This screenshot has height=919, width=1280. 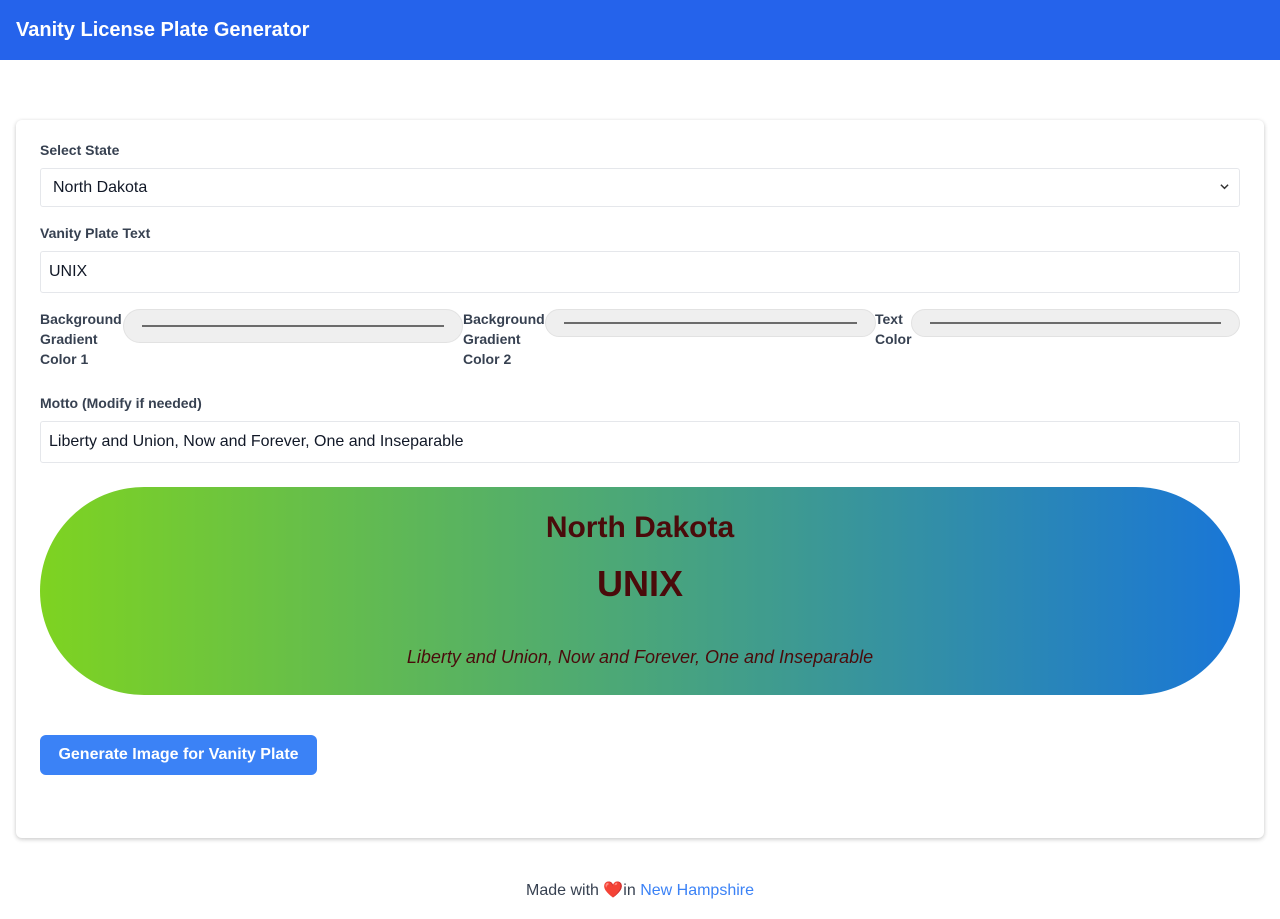 What do you see at coordinates (639, 583) in the screenshot?
I see `plate-vanity-text: UNIX` at bounding box center [639, 583].